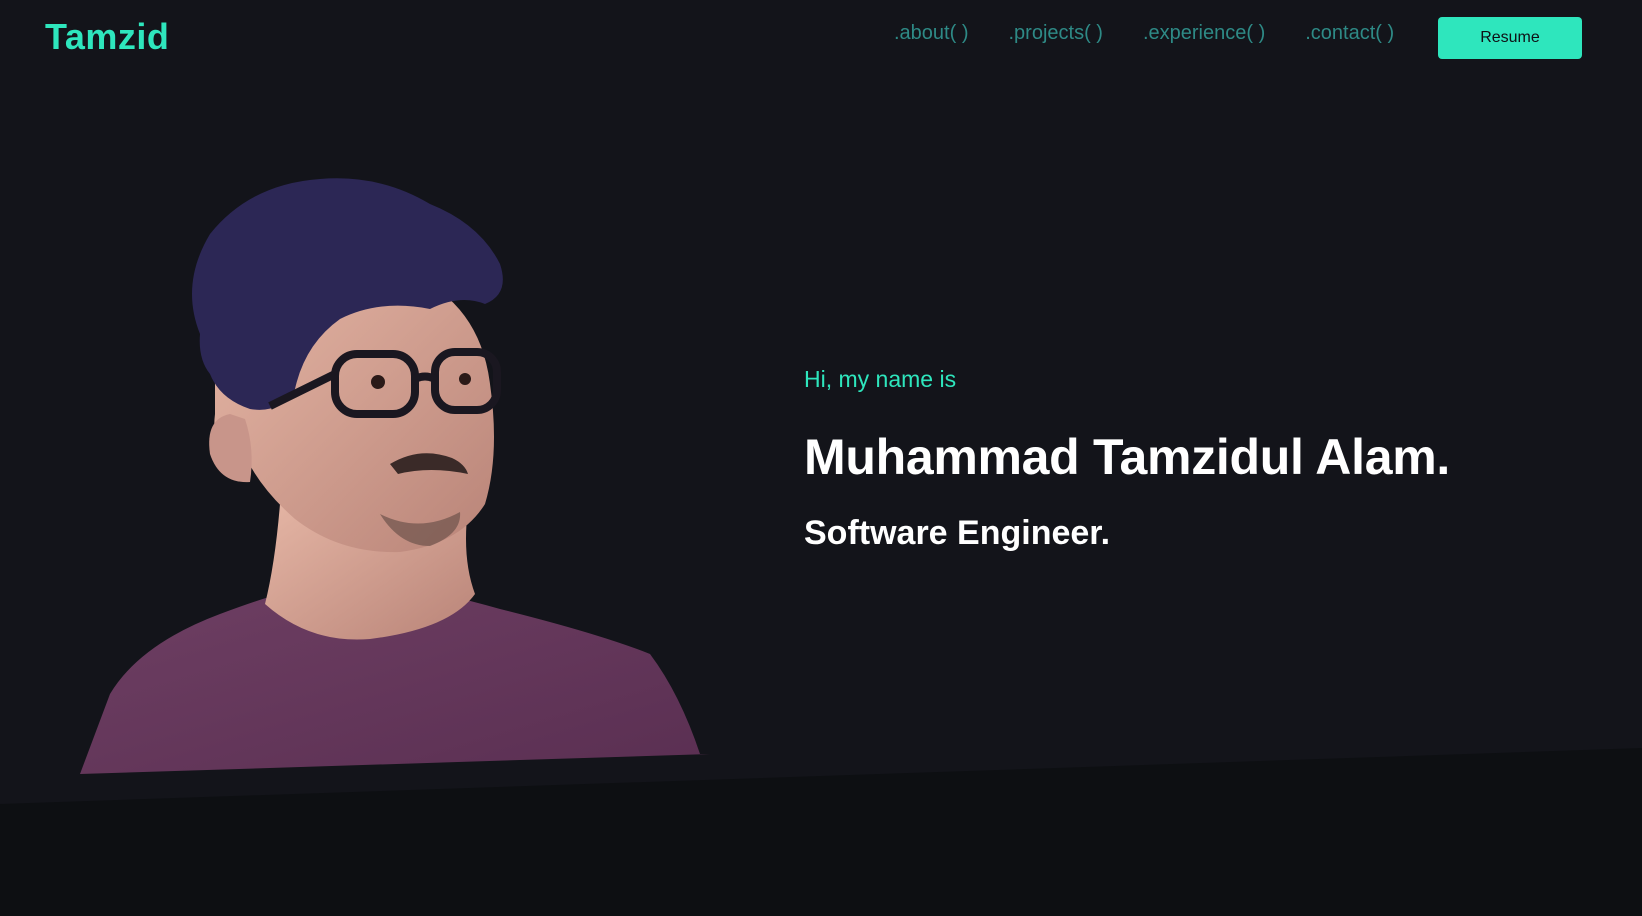 The width and height of the screenshot is (1642, 916). What do you see at coordinates (957, 533) in the screenshot?
I see `hero-role: Software Engineer.` at bounding box center [957, 533].